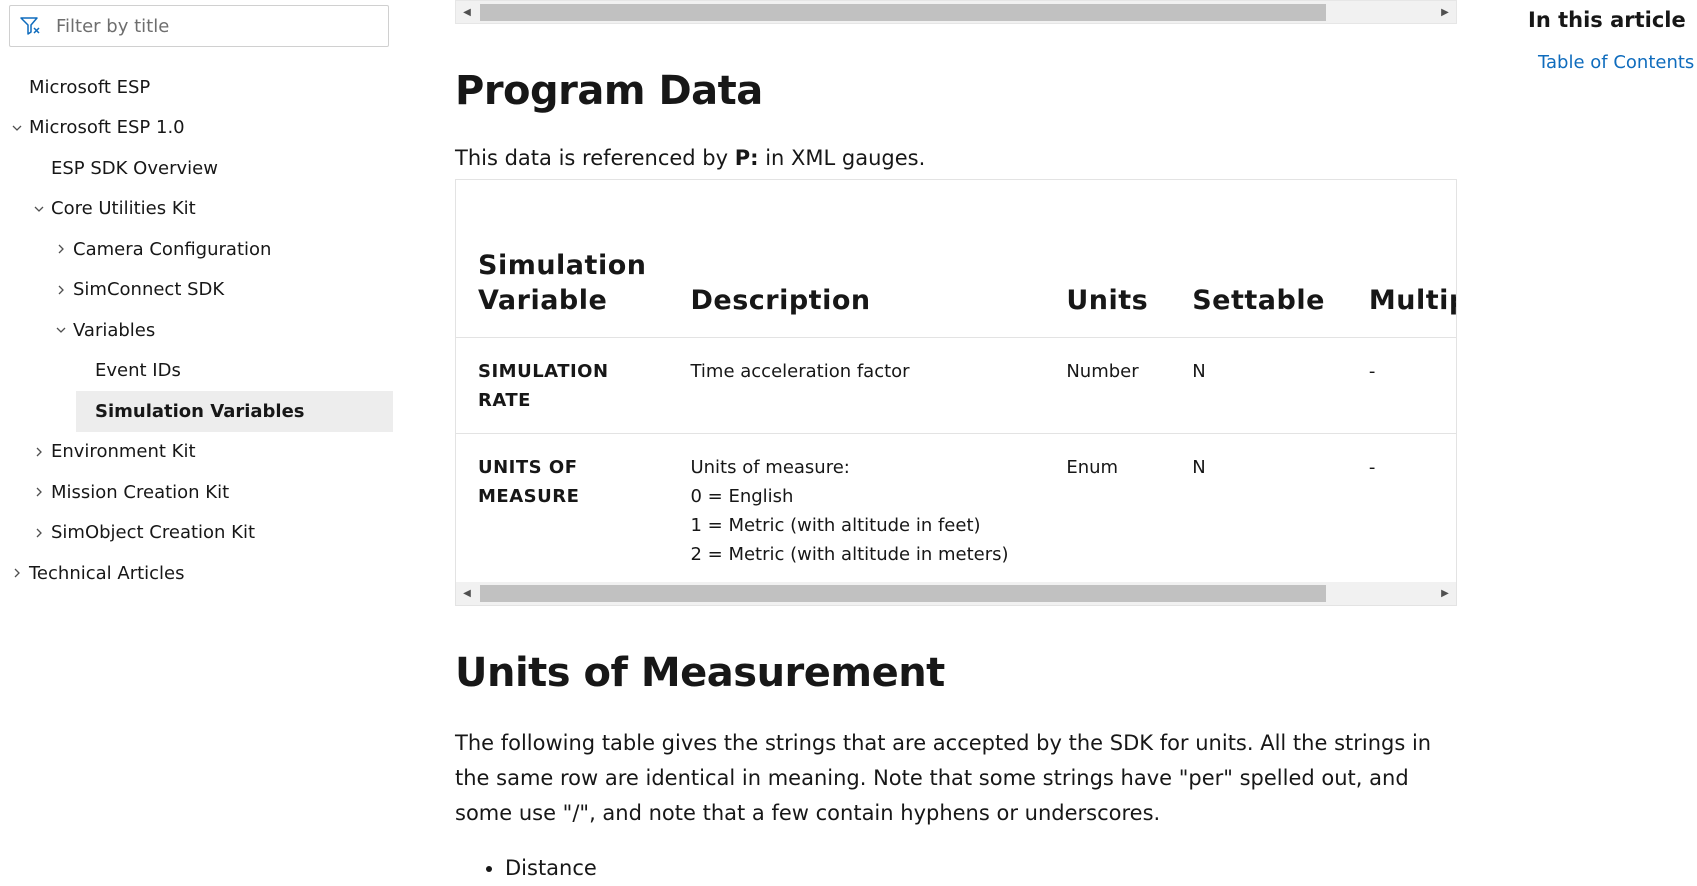 The height and width of the screenshot is (886, 1697). I want to click on table-scrollbar: ◀ ▶, so click(956, 593).